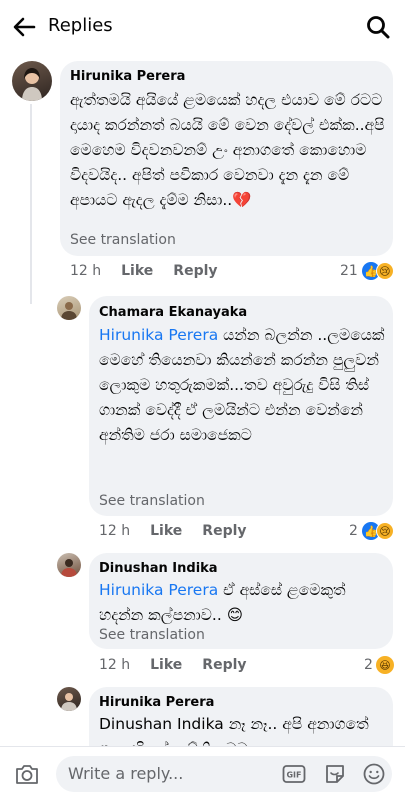 Image resolution: width=405 pixels, height=800 pixels. I want to click on back-arrow-icon, so click(24, 27).